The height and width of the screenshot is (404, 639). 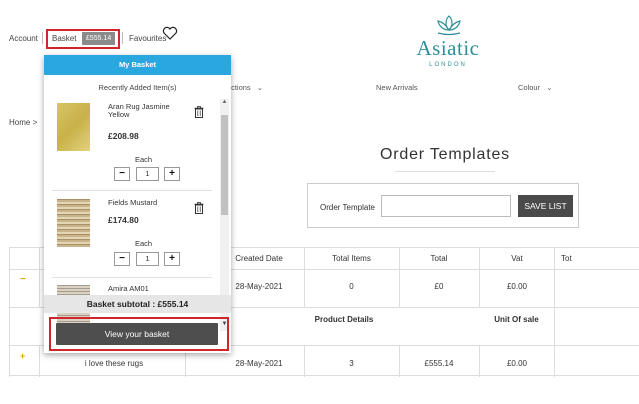 What do you see at coordinates (397, 87) in the screenshot?
I see `nav-new-arrivals: New Arrivals` at bounding box center [397, 87].